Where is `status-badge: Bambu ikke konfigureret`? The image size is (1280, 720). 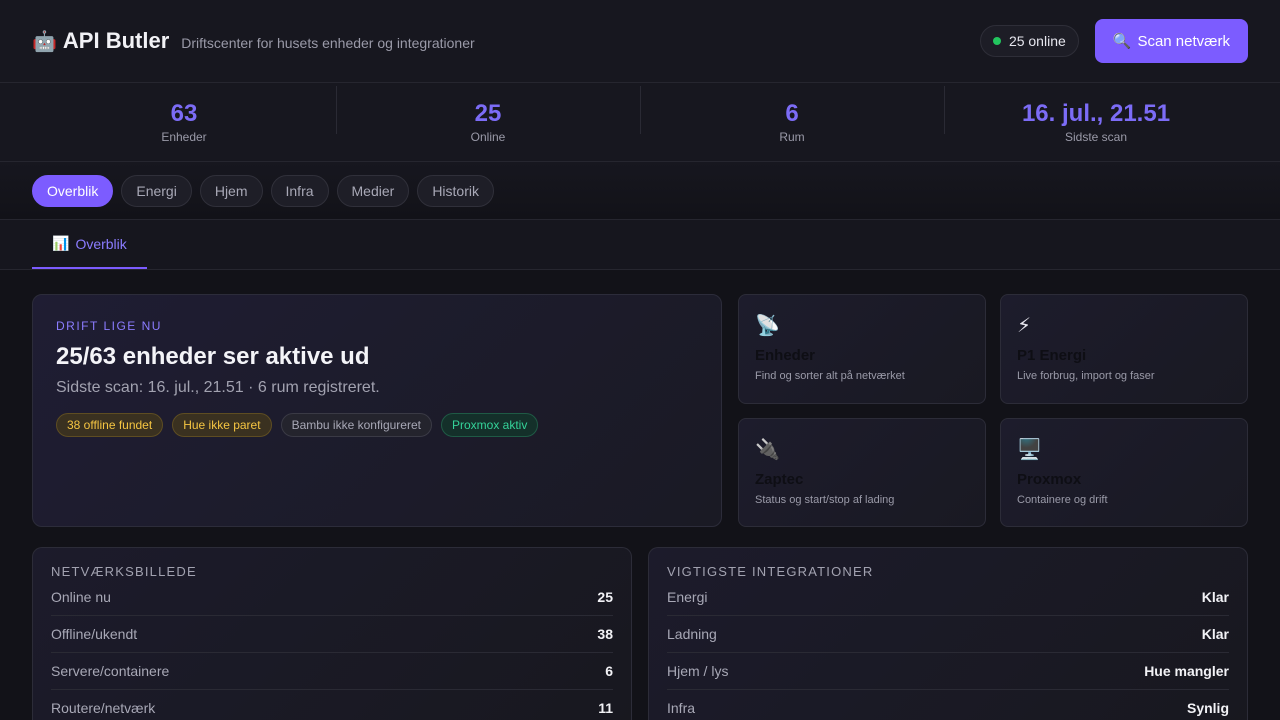 status-badge: Bambu ikke konfigureret is located at coordinates (356, 425).